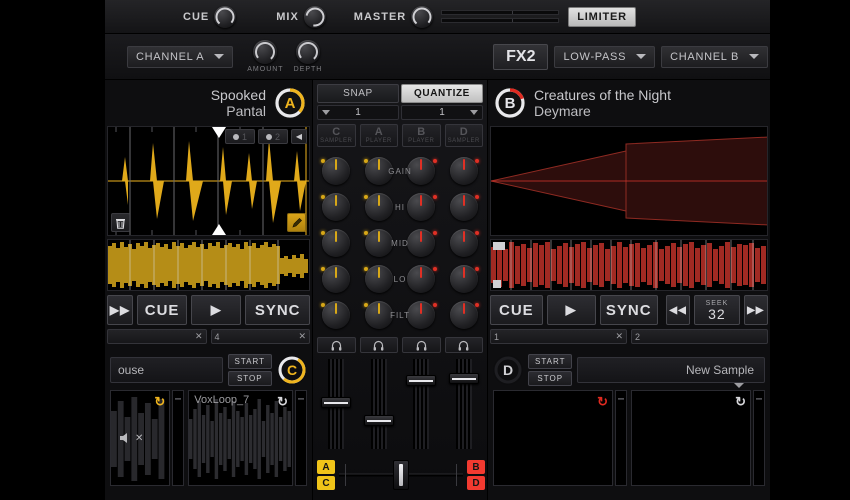 This screenshot has width=850, height=500. What do you see at coordinates (476, 483) in the screenshot?
I see `crossfader-tag-d: D` at bounding box center [476, 483].